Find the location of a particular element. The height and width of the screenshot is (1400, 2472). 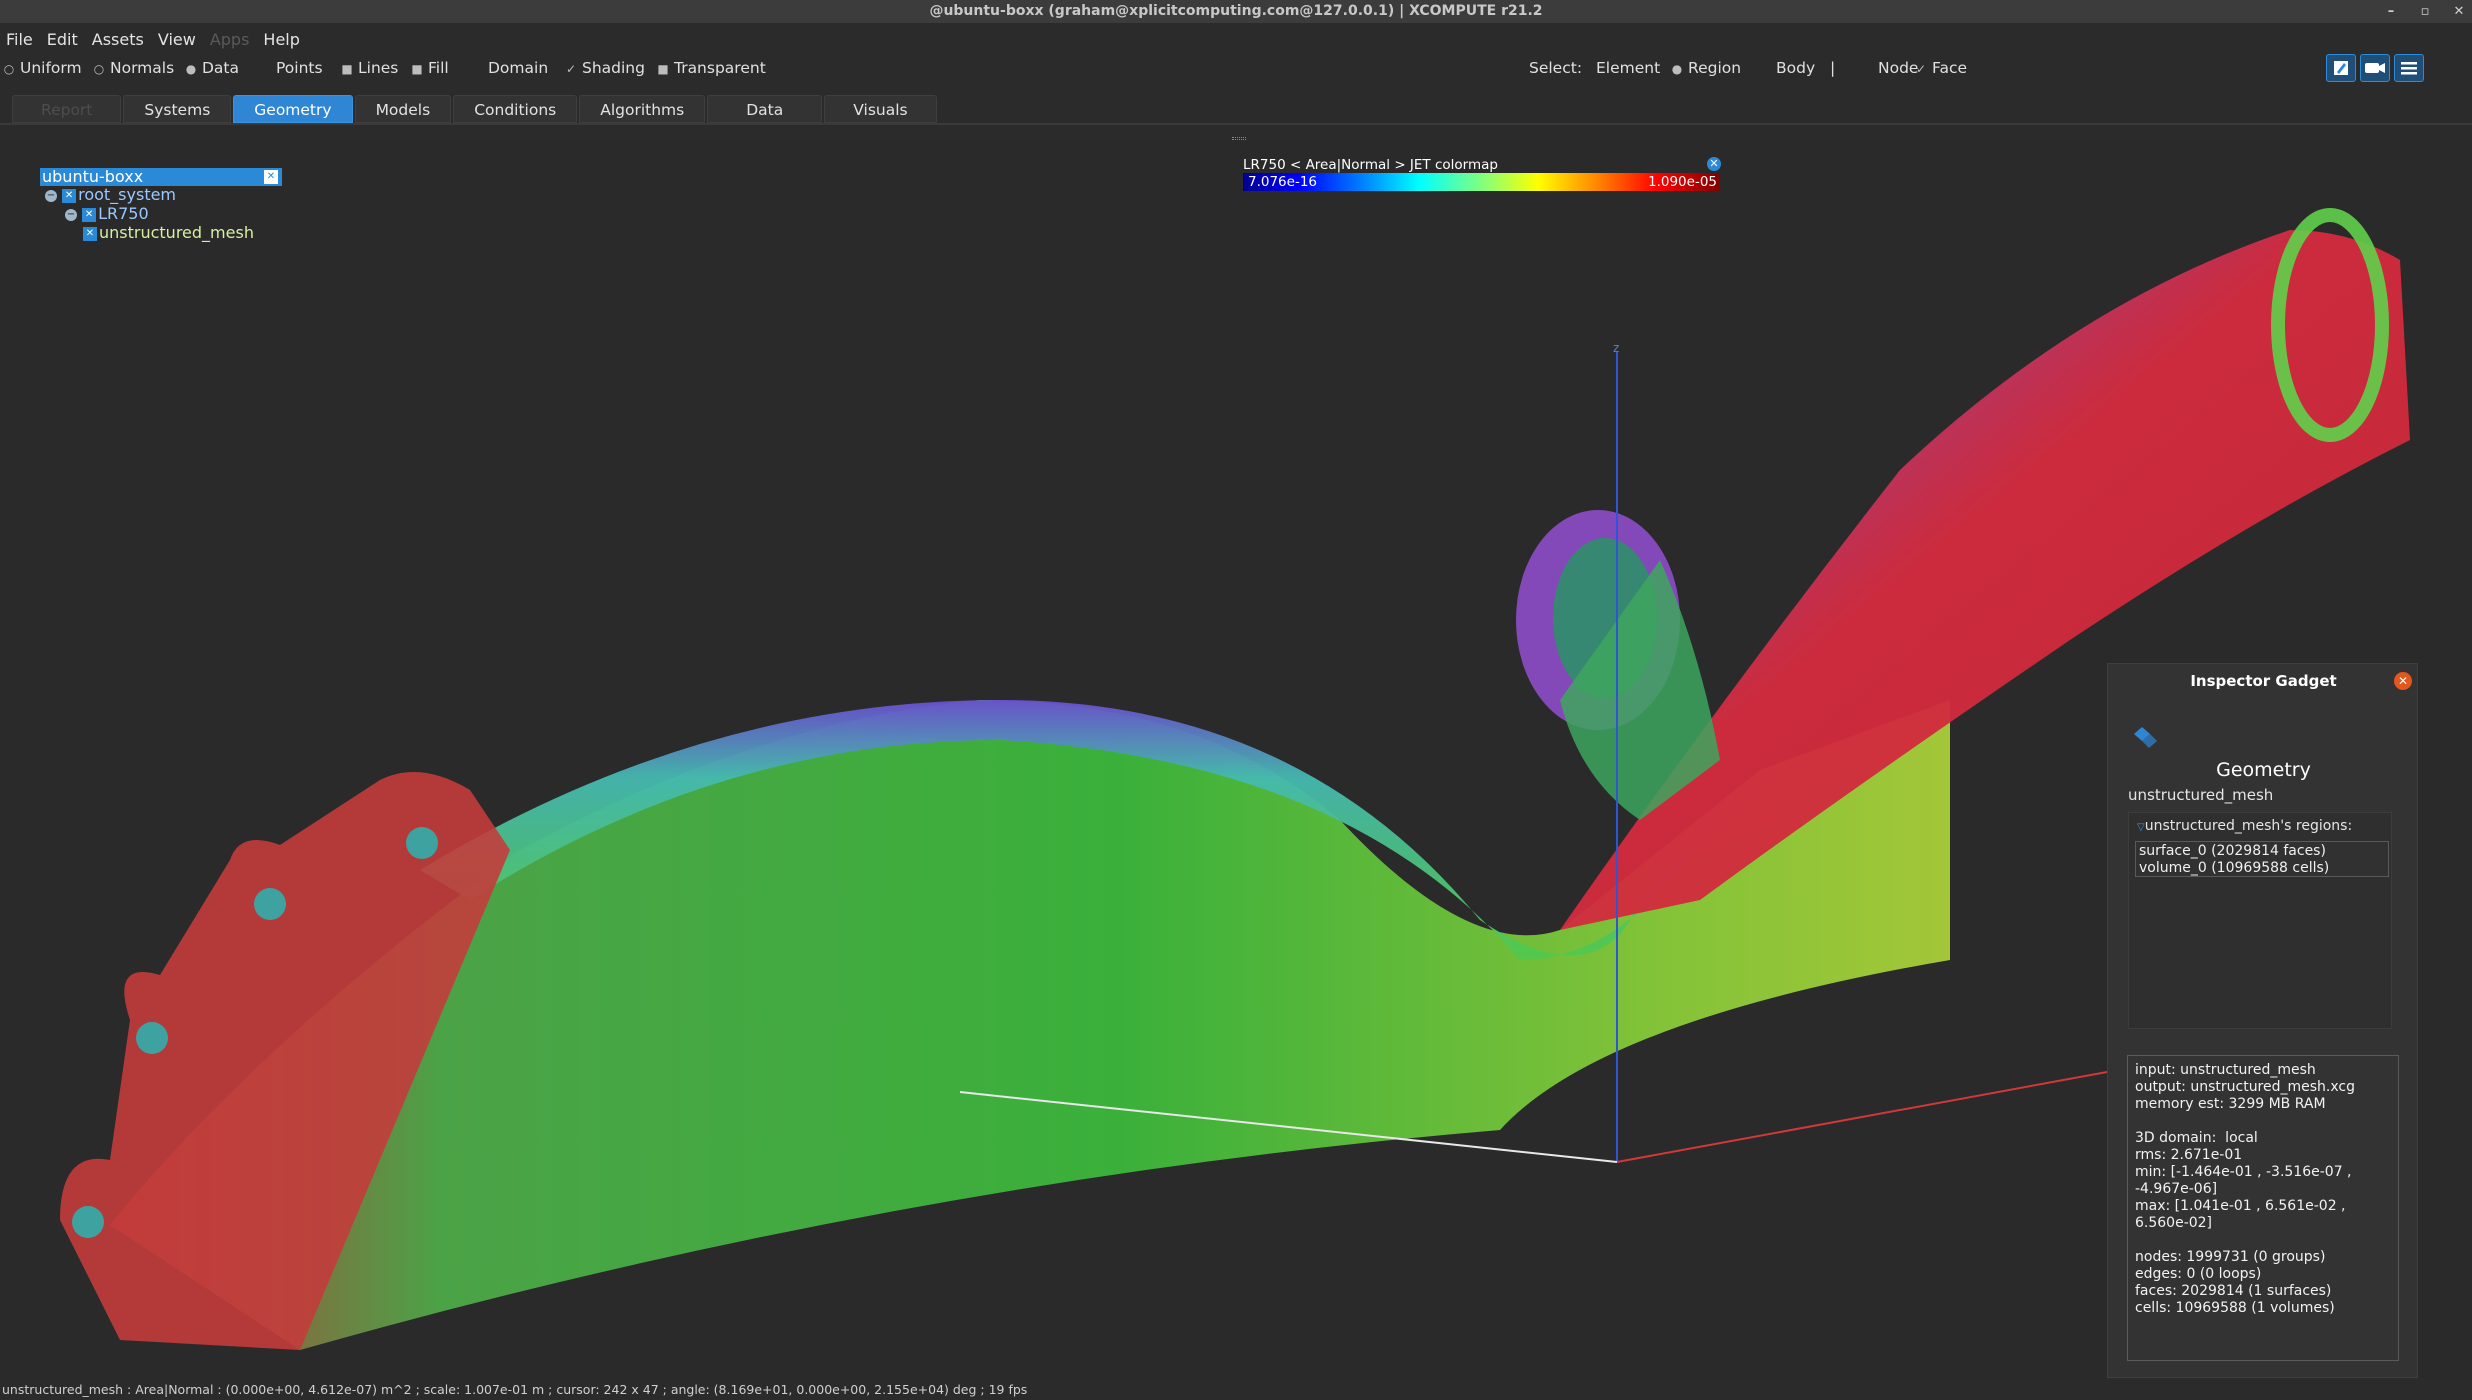

element-option: Element is located at coordinates (1619, 68).